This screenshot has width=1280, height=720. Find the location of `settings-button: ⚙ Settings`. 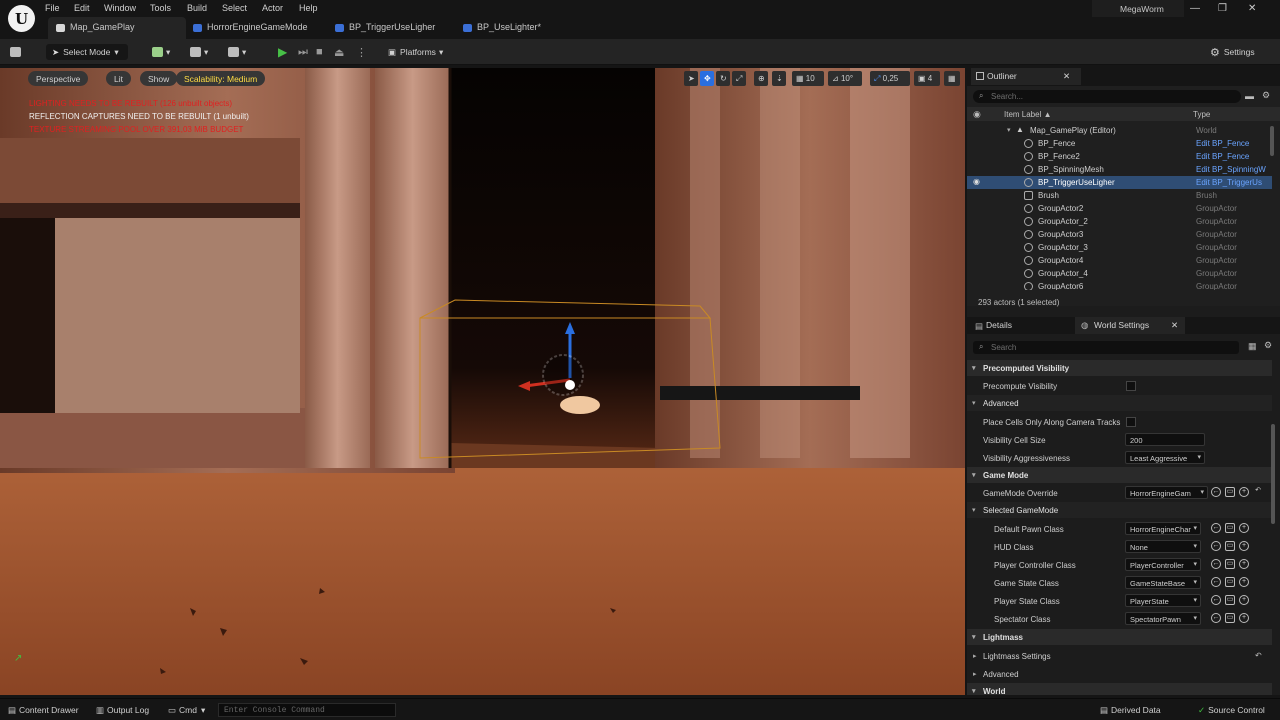

settings-button: ⚙ Settings is located at coordinates (1232, 52).